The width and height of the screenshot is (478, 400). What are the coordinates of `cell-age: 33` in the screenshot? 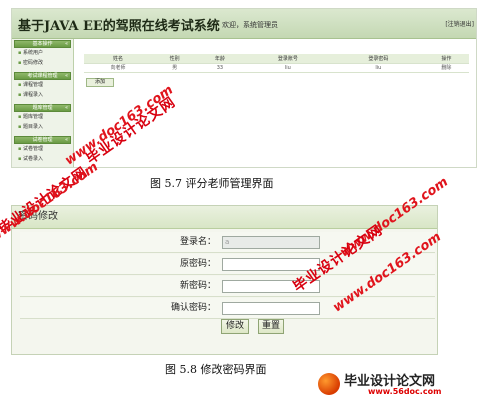 It's located at (220, 68).